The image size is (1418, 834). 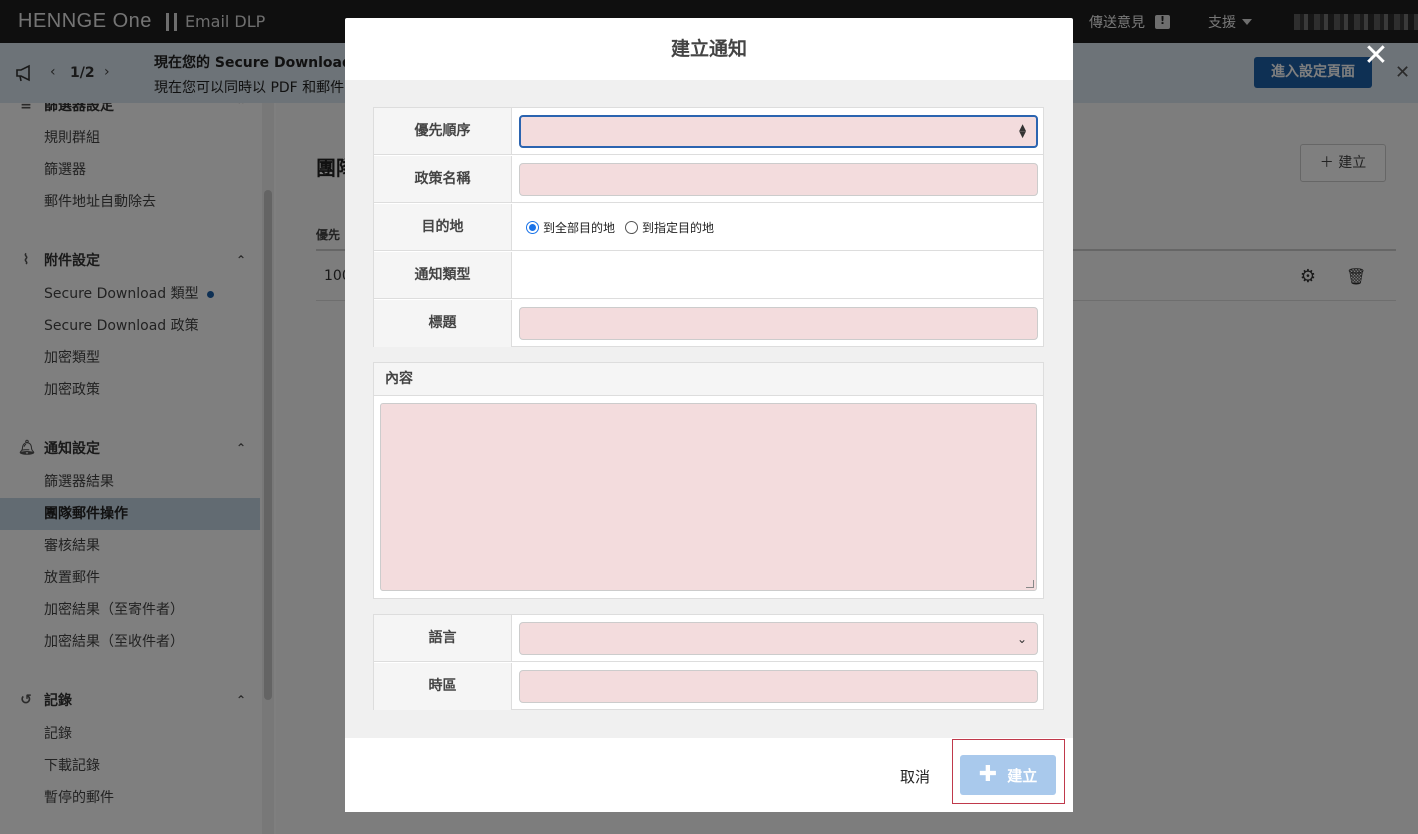 I want to click on form-row-policy-name: 政策名稱, so click(x=708, y=179).